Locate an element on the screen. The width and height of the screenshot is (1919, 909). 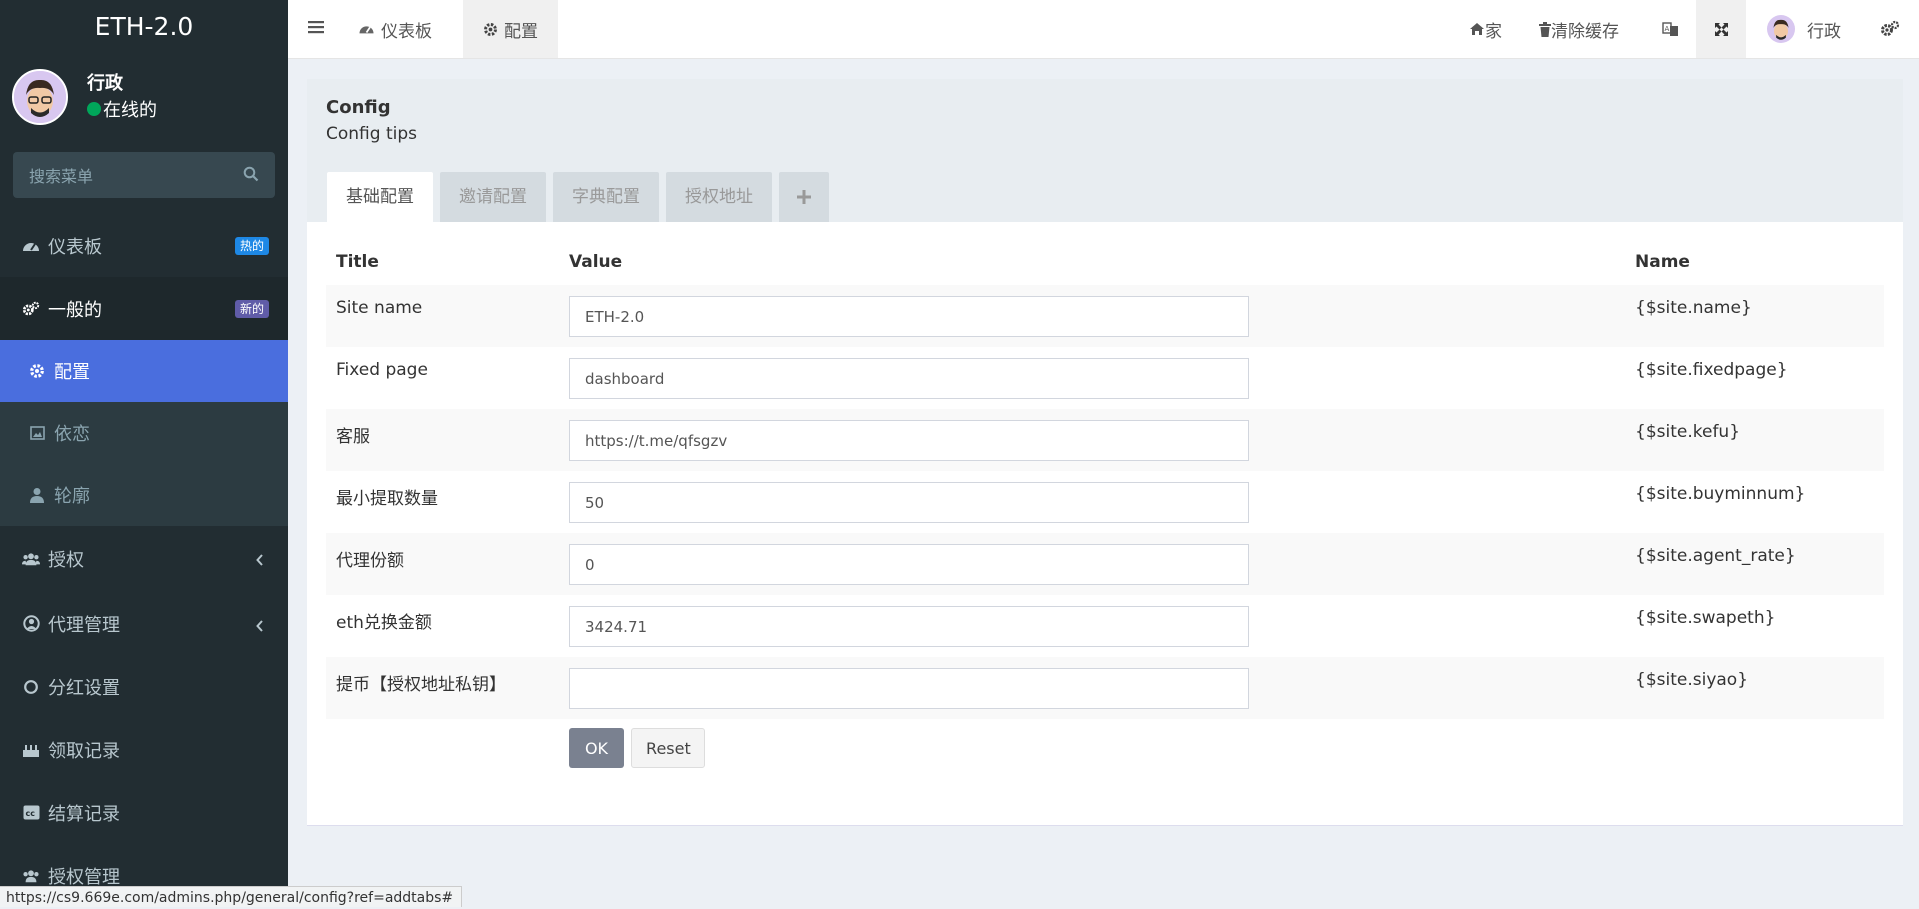
page-tips: Config tips is located at coordinates (371, 134).